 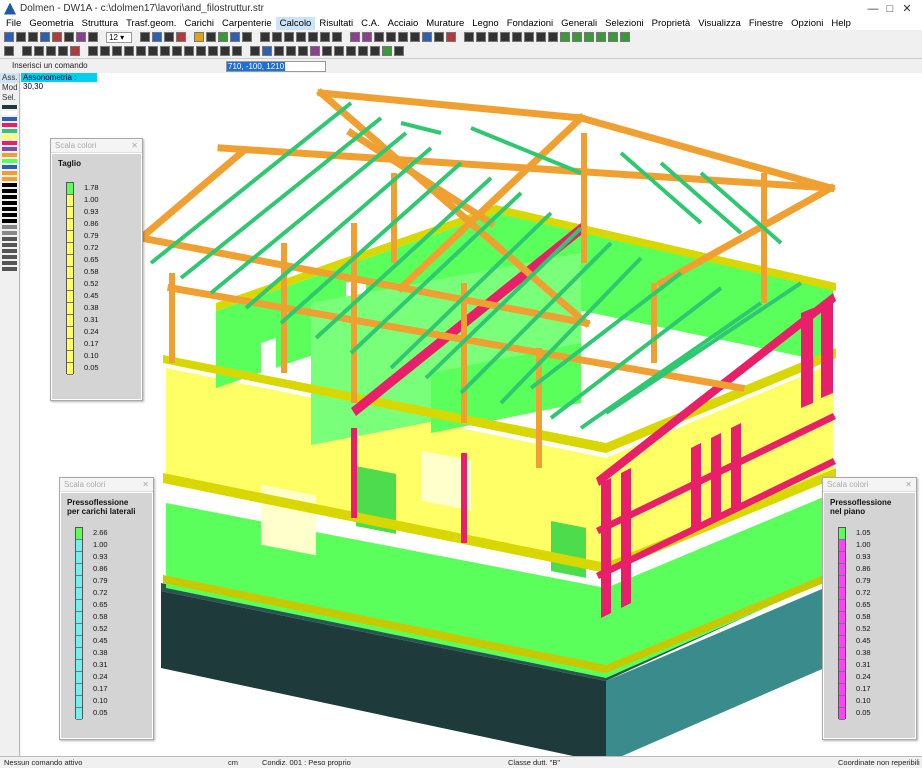 I want to click on menu-legno: Legno, so click(x=485, y=23).